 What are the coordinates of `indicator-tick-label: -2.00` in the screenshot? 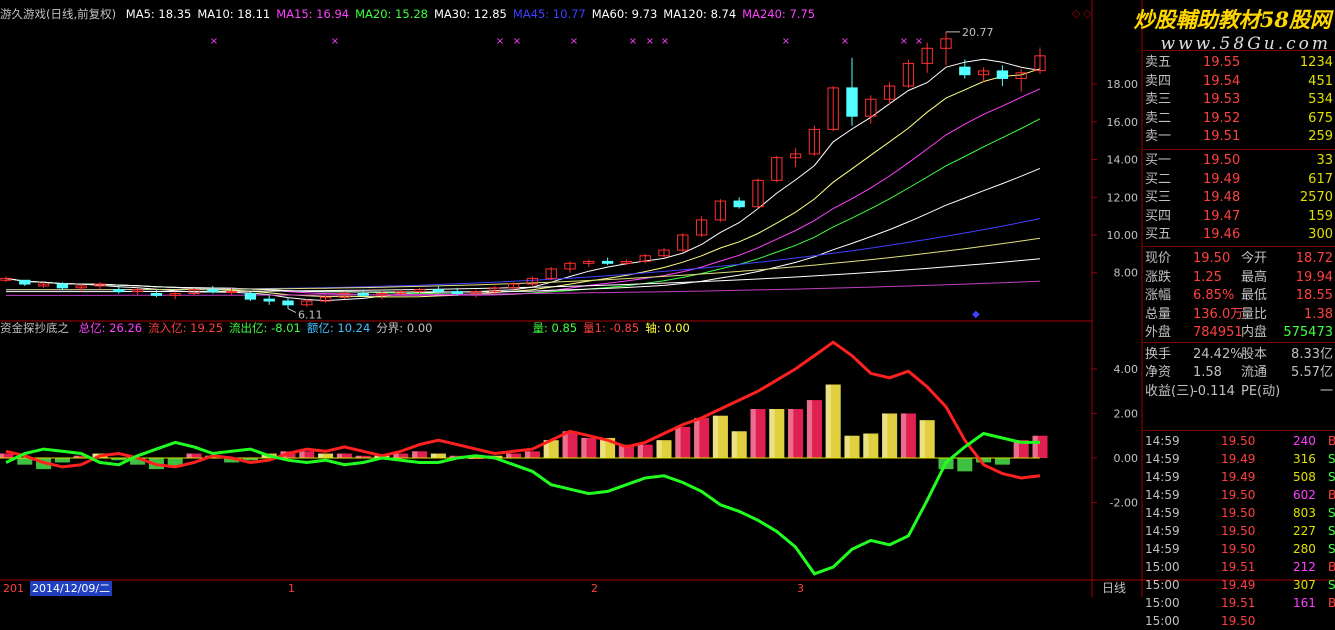 It's located at (1124, 503).